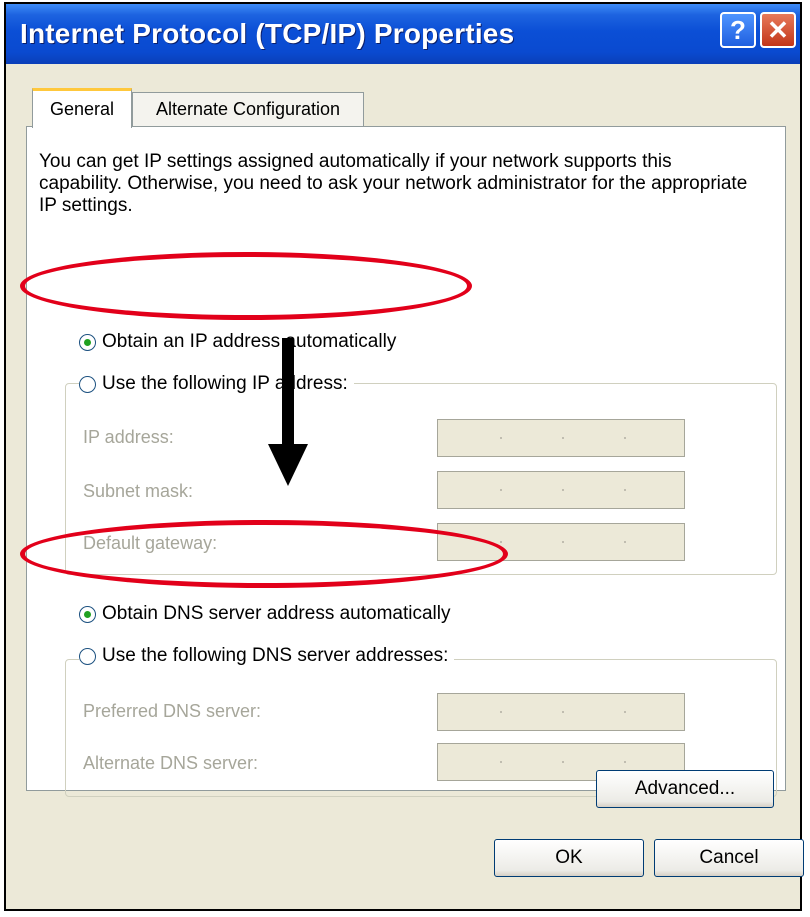 This screenshot has width=810, height=917. Describe the element at coordinates (225, 383) in the screenshot. I see `use-ip-manual-label: Use the following IP address:` at that location.